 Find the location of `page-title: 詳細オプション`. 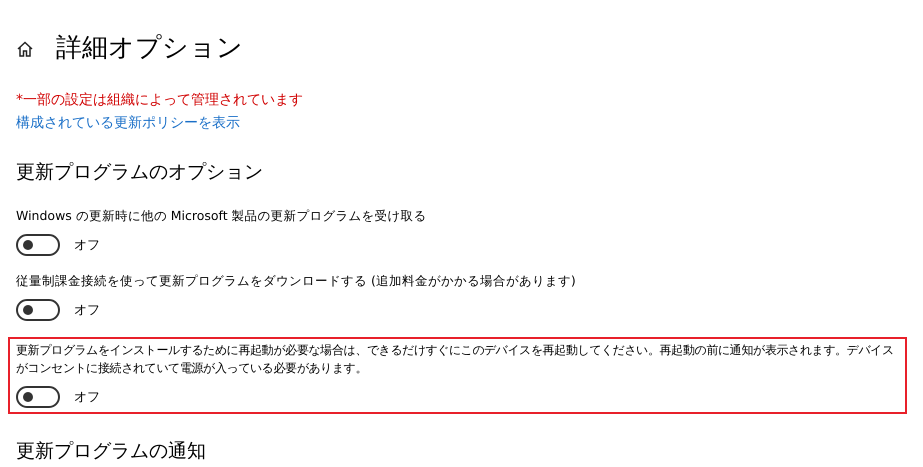

page-title: 詳細オプション is located at coordinates (149, 48).